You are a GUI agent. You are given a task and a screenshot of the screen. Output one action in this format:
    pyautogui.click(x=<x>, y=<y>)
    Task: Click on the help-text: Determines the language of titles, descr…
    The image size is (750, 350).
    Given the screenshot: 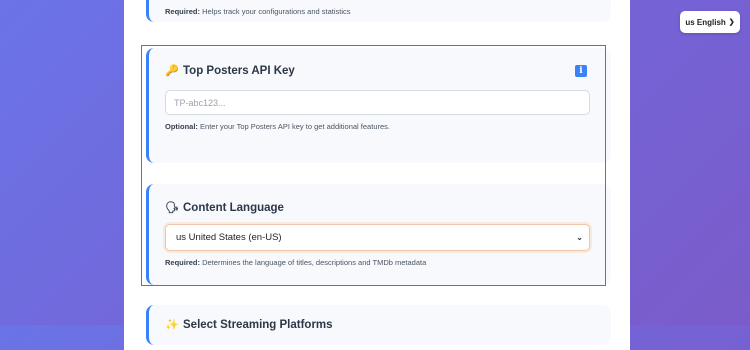 What is the action you would take?
    pyautogui.click(x=314, y=262)
    